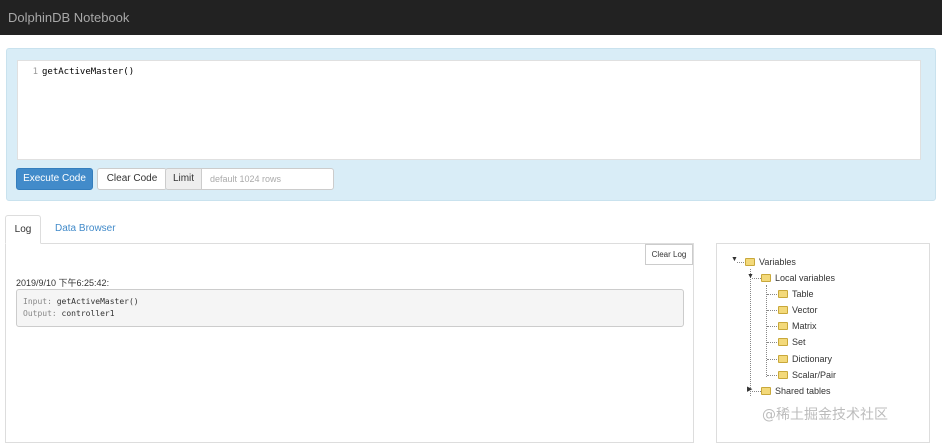 The height and width of the screenshot is (443, 942). Describe the element at coordinates (770, 262) in the screenshot. I see `tree-node-variables: Variables` at that location.